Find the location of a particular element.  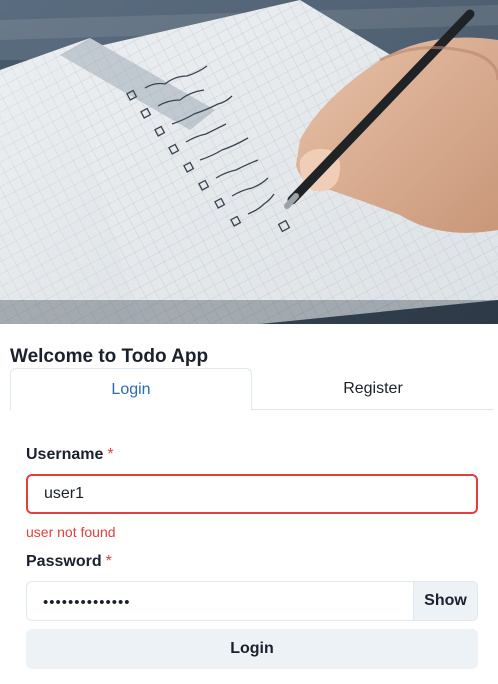

page-title: Welcome to Todo App is located at coordinates (109, 356).